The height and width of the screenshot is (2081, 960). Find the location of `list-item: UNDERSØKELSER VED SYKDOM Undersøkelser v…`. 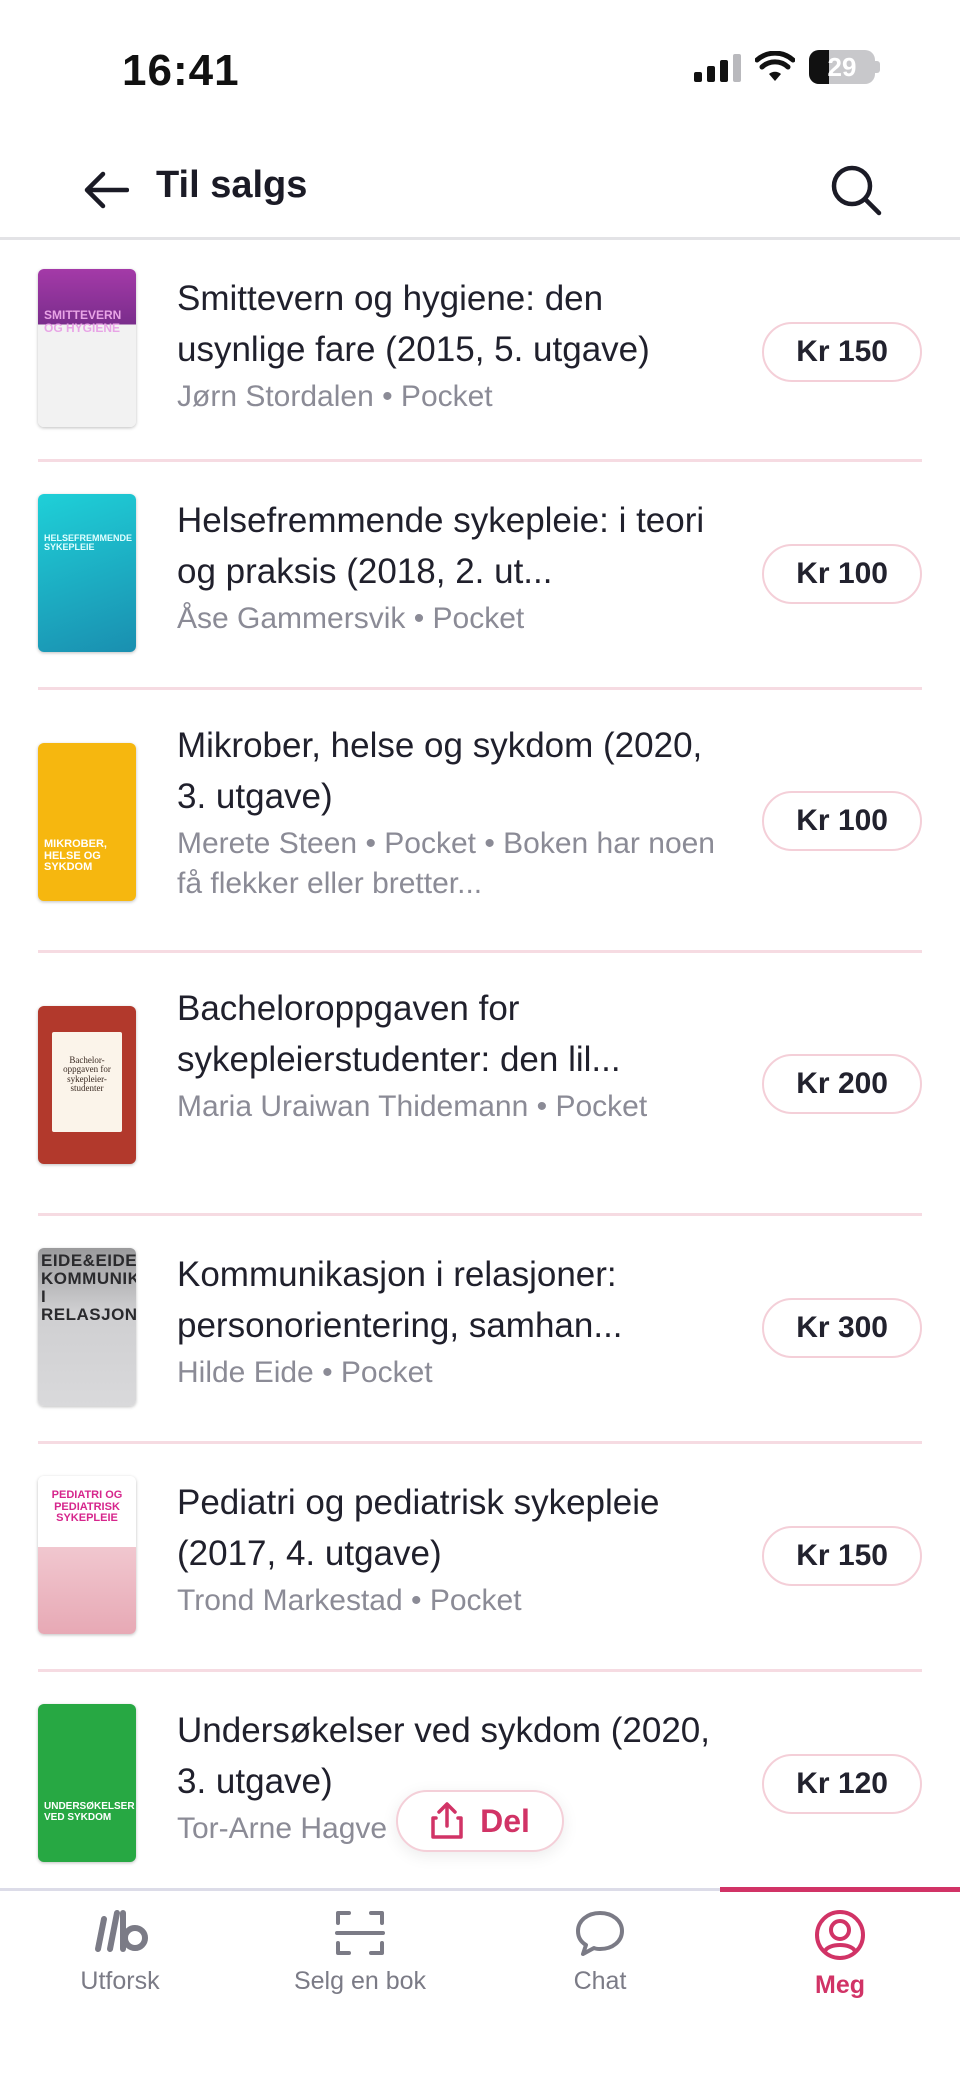

list-item: UNDERSØKELSER VED SYKDOM Undersøkelser v… is located at coordinates (480, 1782).